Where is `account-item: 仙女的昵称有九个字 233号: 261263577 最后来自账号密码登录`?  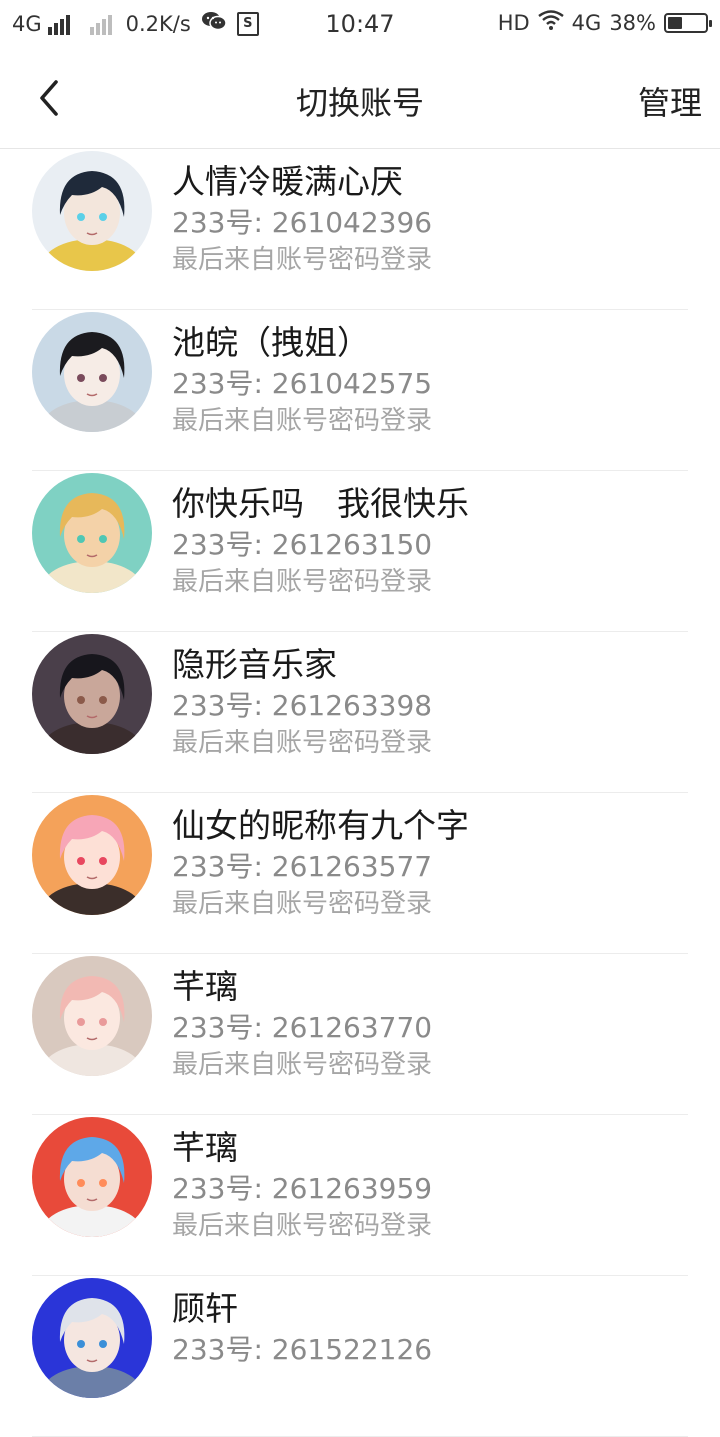
account-item: 仙女的昵称有九个字 233号: 261263577 最后来自账号密码登录 is located at coordinates (360, 873).